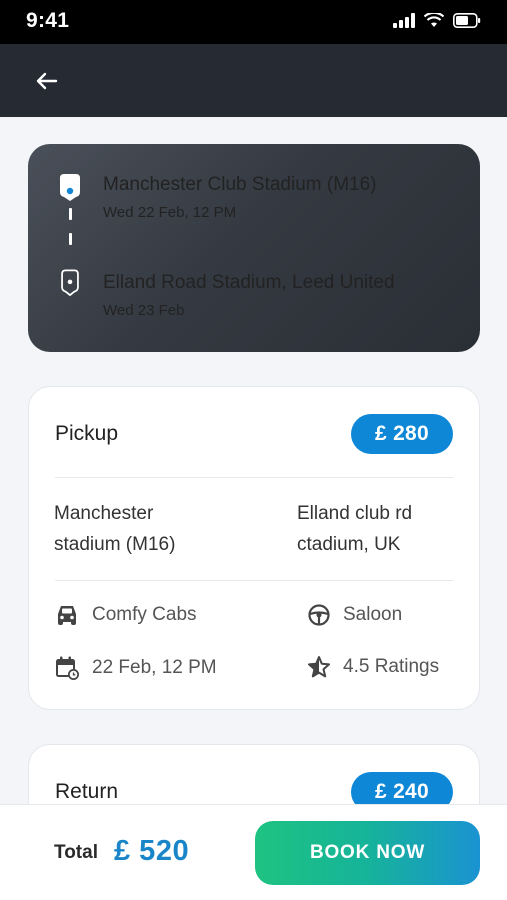 The width and height of the screenshot is (507, 900). What do you see at coordinates (76, 852) in the screenshot?
I see `total-label: Total` at bounding box center [76, 852].